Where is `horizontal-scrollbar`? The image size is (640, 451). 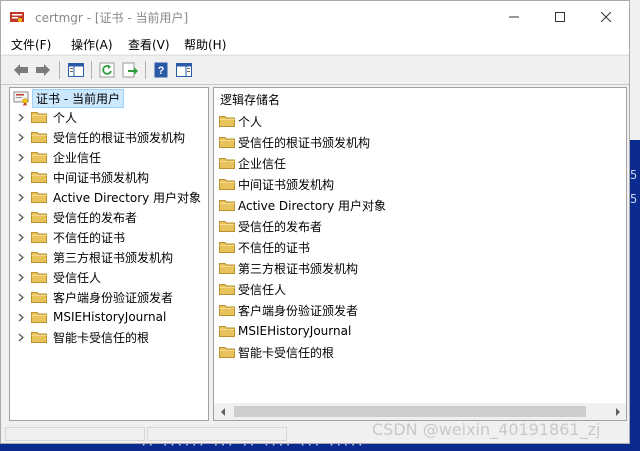
horizontal-scrollbar is located at coordinates (420, 411).